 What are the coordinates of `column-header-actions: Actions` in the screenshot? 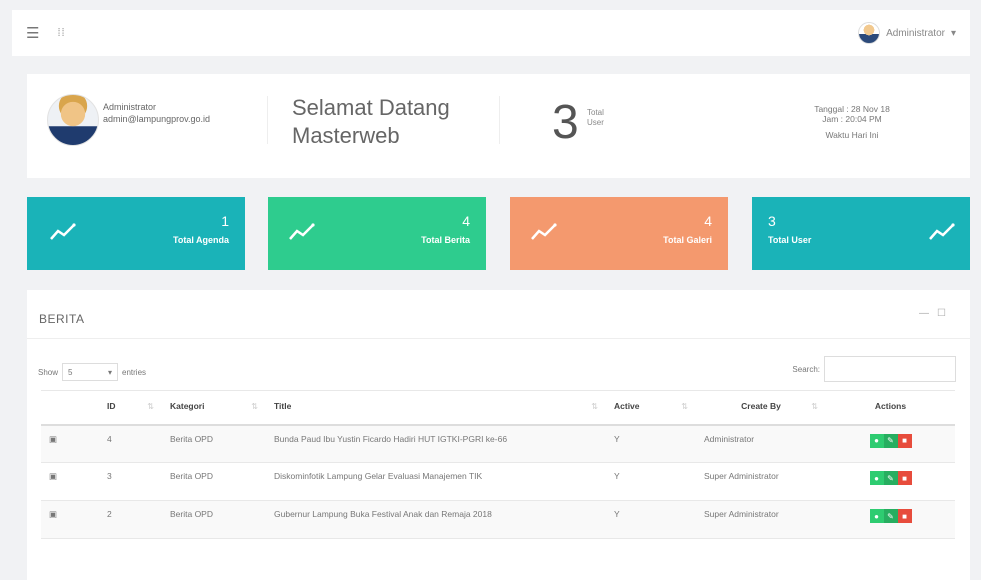 It's located at (890, 408).